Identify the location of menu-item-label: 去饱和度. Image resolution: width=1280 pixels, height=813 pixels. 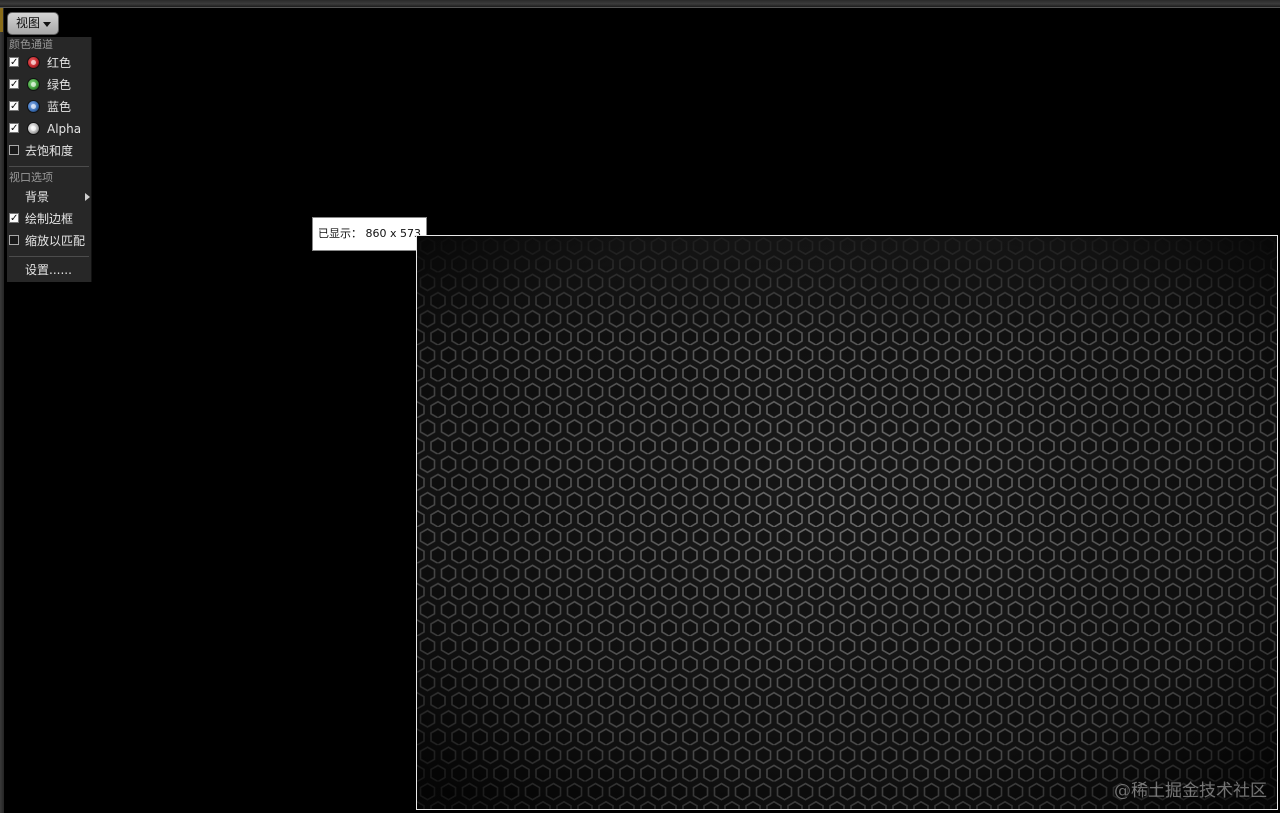
(49, 151).